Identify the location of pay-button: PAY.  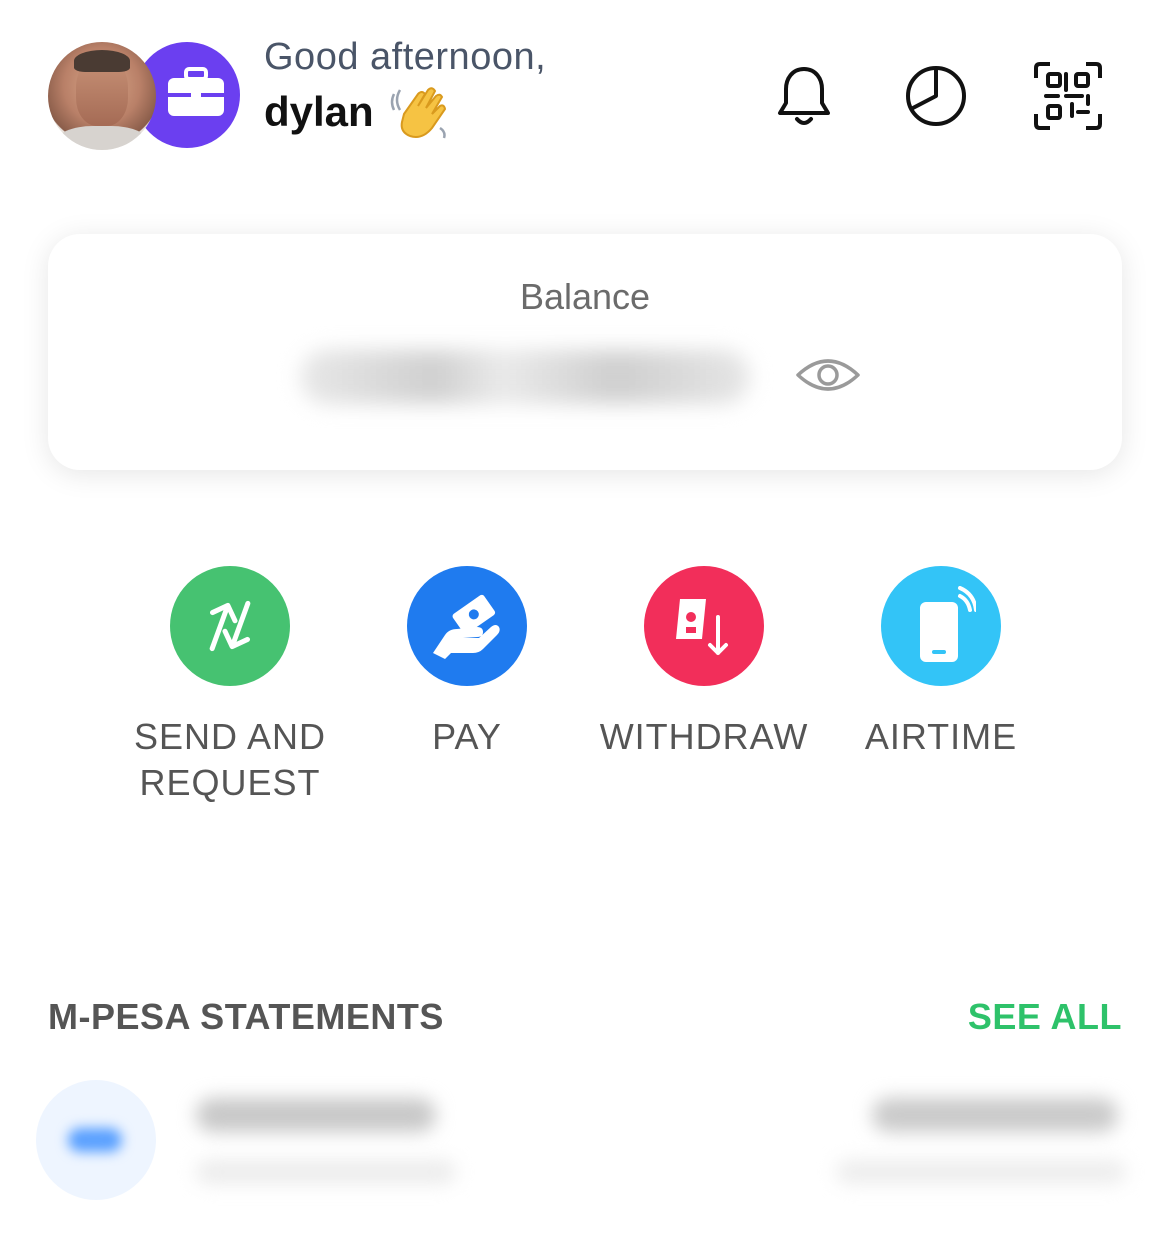
(467, 663).